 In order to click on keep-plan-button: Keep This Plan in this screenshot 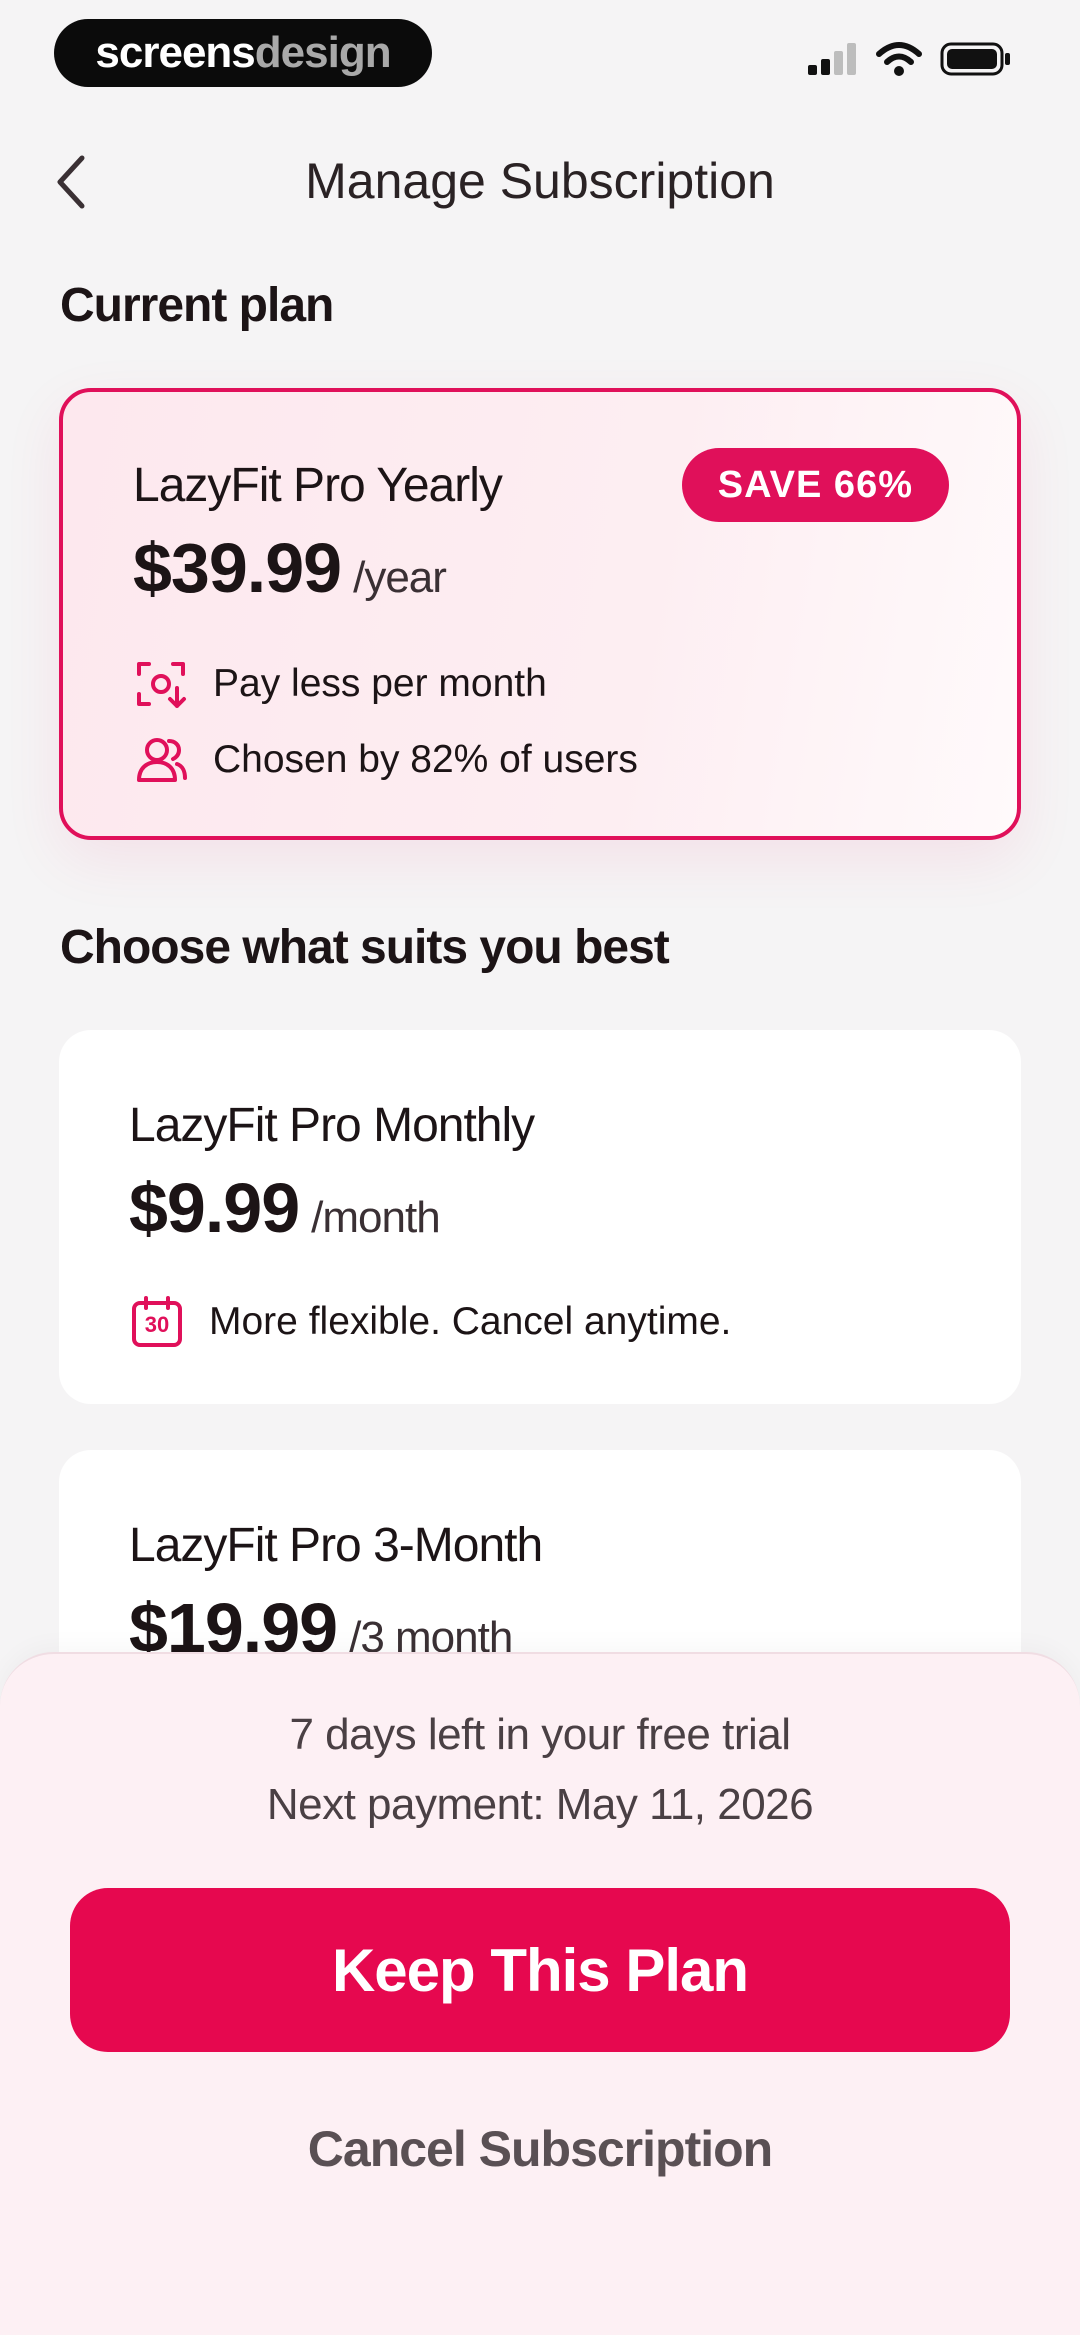, I will do `click(540, 1970)`.